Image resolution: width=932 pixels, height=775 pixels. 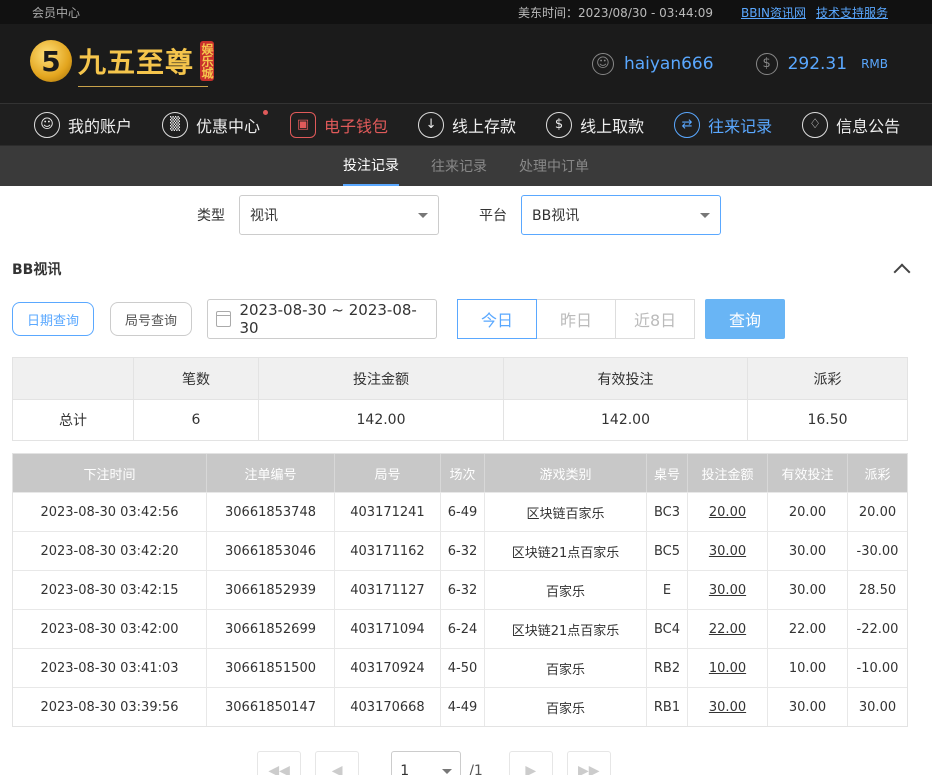 I want to click on table-id: BC5, so click(x=667, y=551).